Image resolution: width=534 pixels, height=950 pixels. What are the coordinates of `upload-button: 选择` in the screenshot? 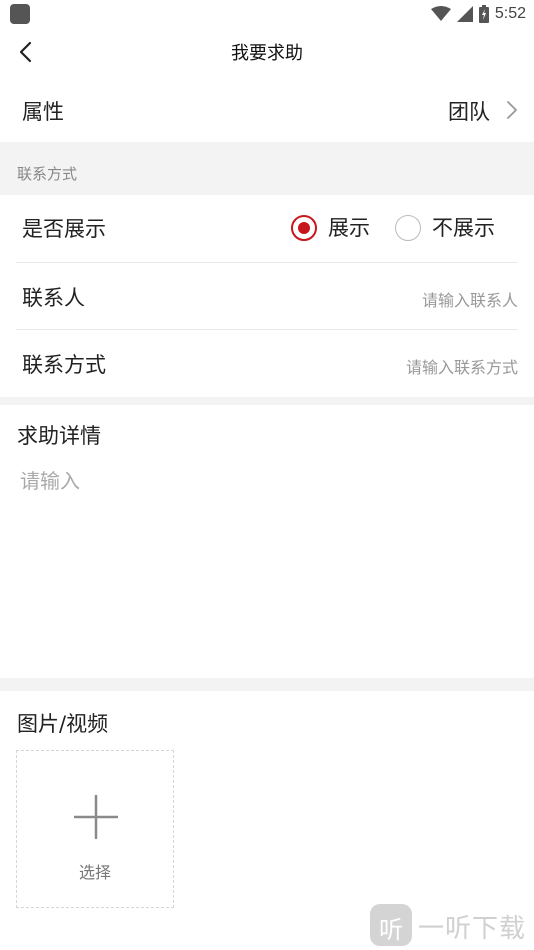 It's located at (95, 829).